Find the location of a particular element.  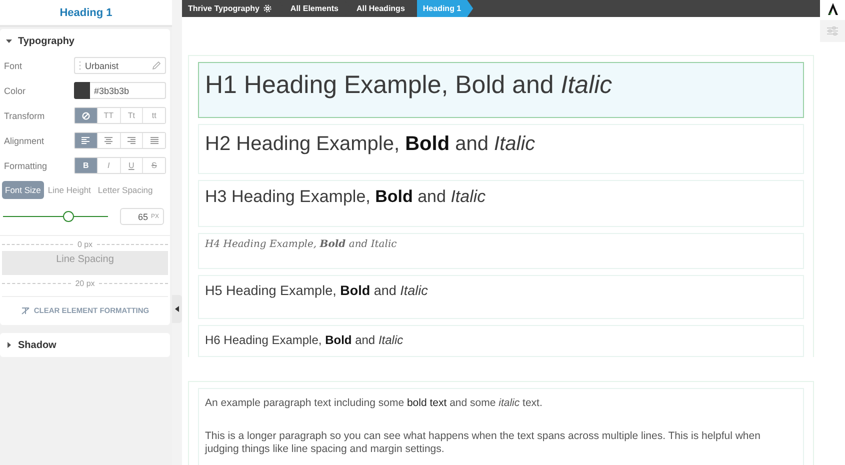

heading-text: H2 Heading Example, Bold and Italic is located at coordinates (370, 144).